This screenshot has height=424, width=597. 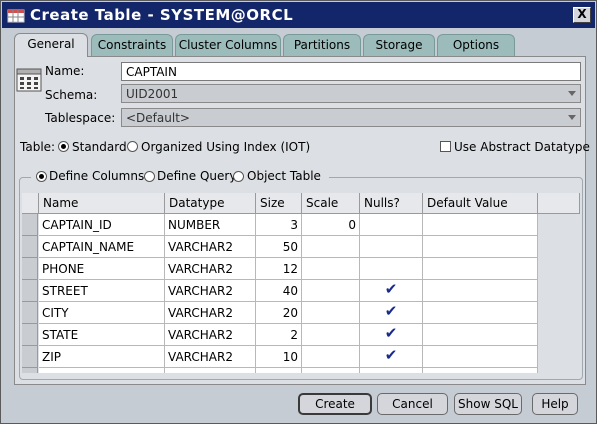 What do you see at coordinates (210, 203) in the screenshot?
I see `column-header-datatype: Datatype` at bounding box center [210, 203].